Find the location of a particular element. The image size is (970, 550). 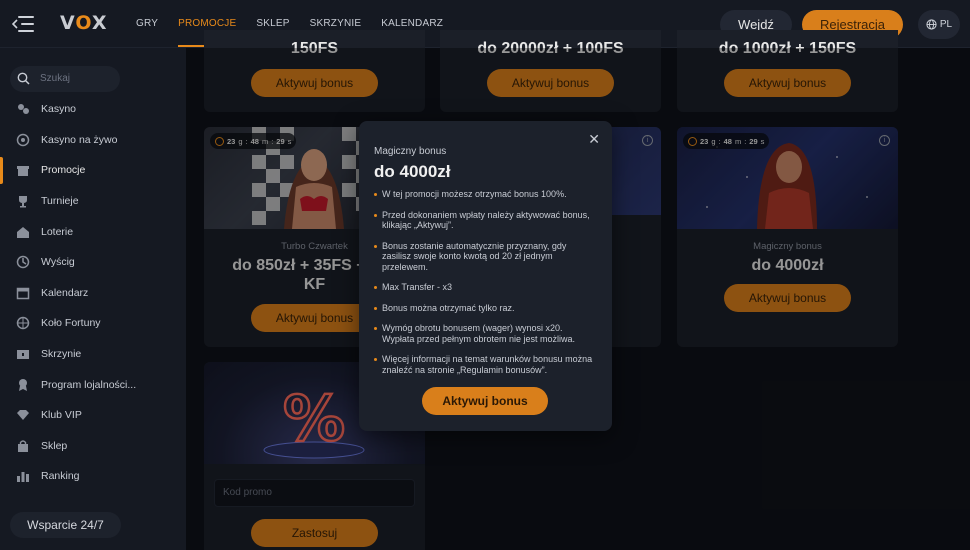

sidebar-item-label: Klub VIP is located at coordinates (61, 415).